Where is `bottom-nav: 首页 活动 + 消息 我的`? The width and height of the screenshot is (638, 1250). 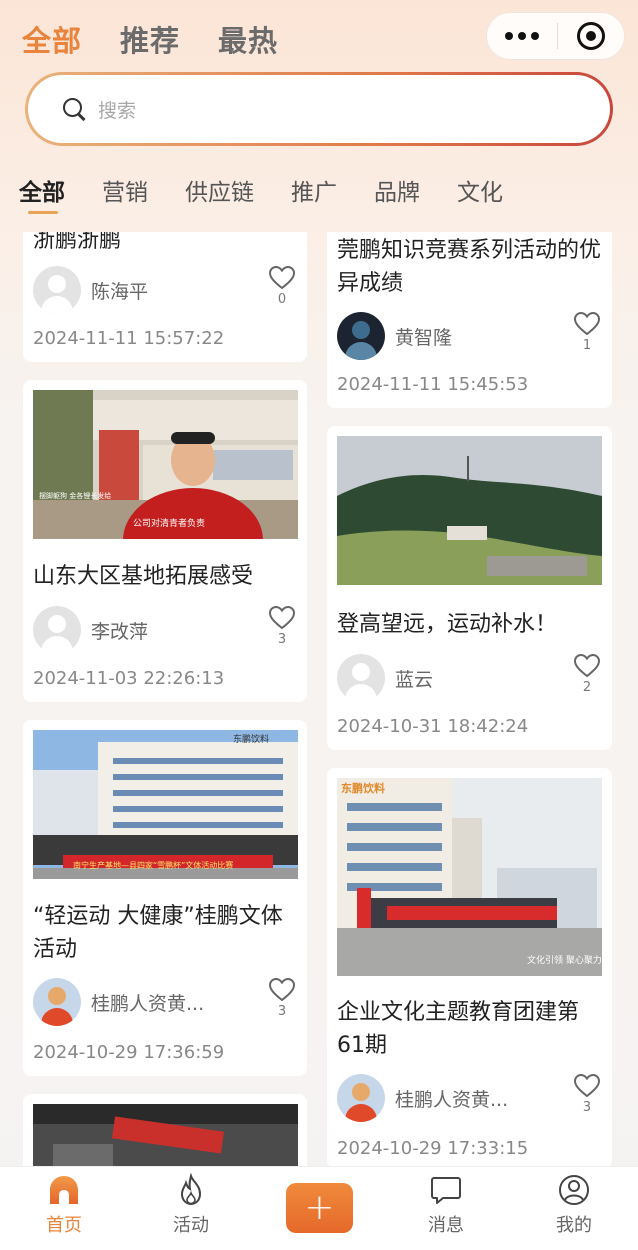 bottom-nav: 首页 活动 + 消息 我的 is located at coordinates (319, 1208).